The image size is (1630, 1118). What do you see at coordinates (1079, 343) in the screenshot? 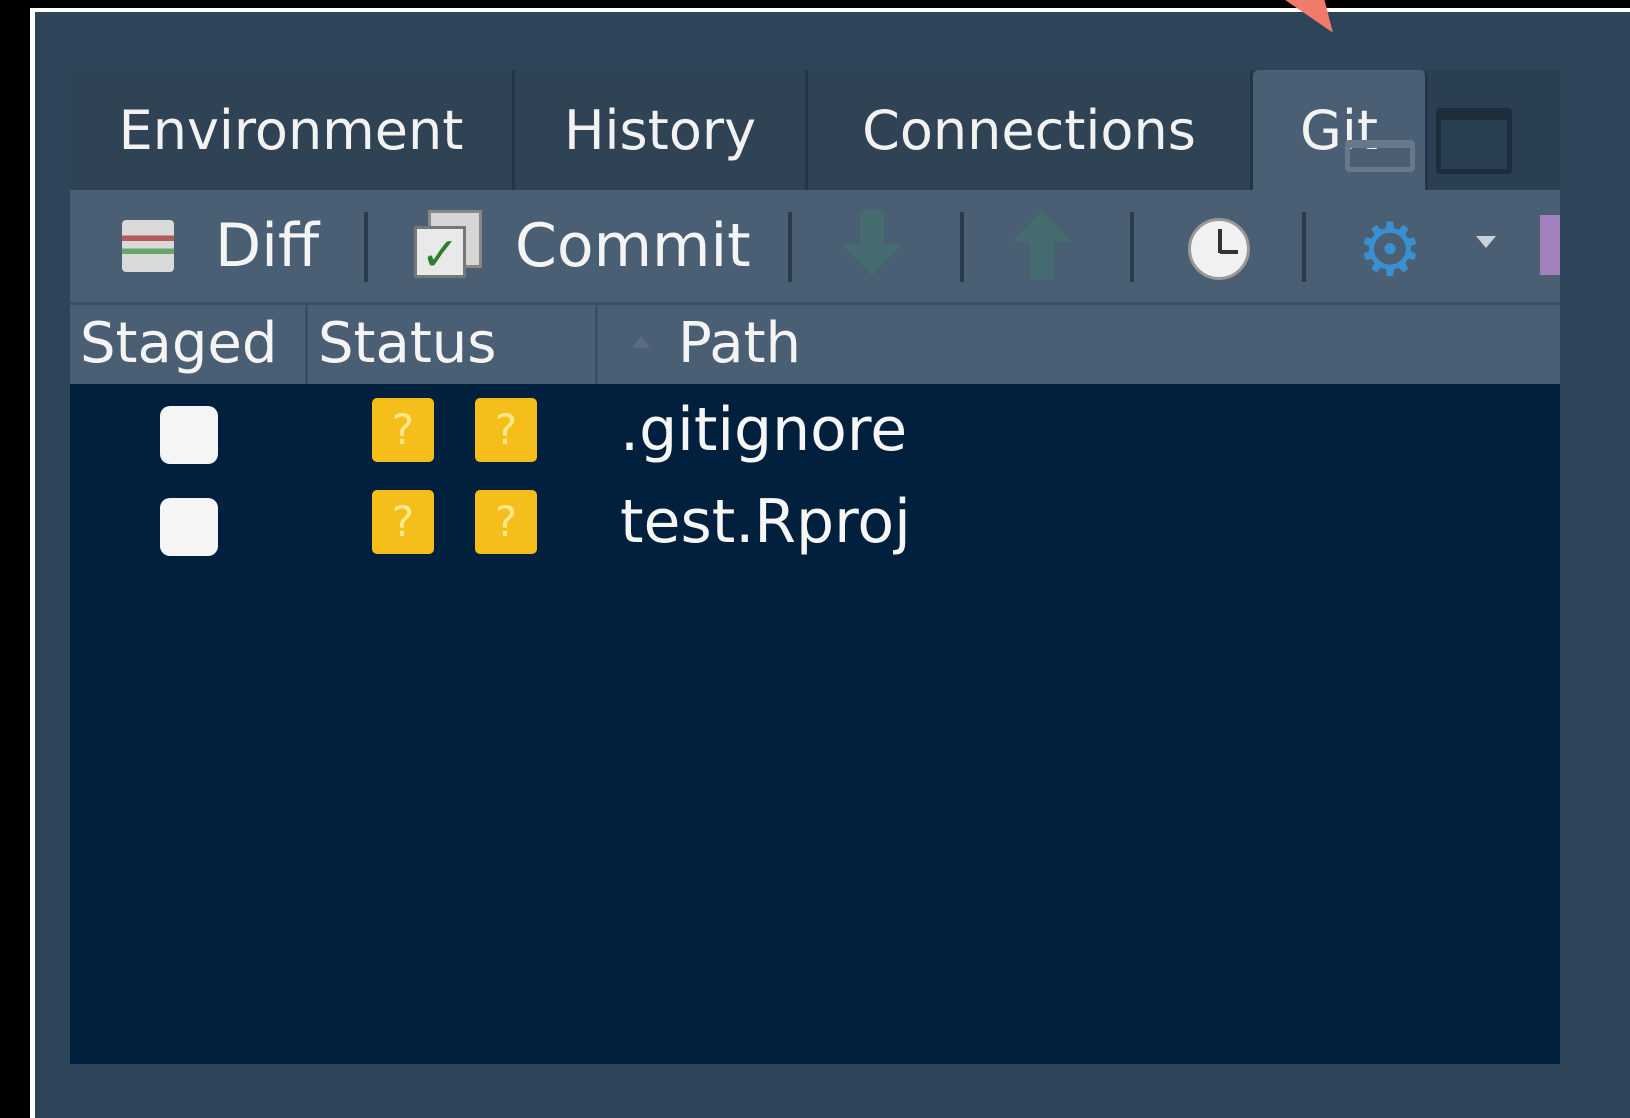
I see `column-header-path: Path` at bounding box center [1079, 343].